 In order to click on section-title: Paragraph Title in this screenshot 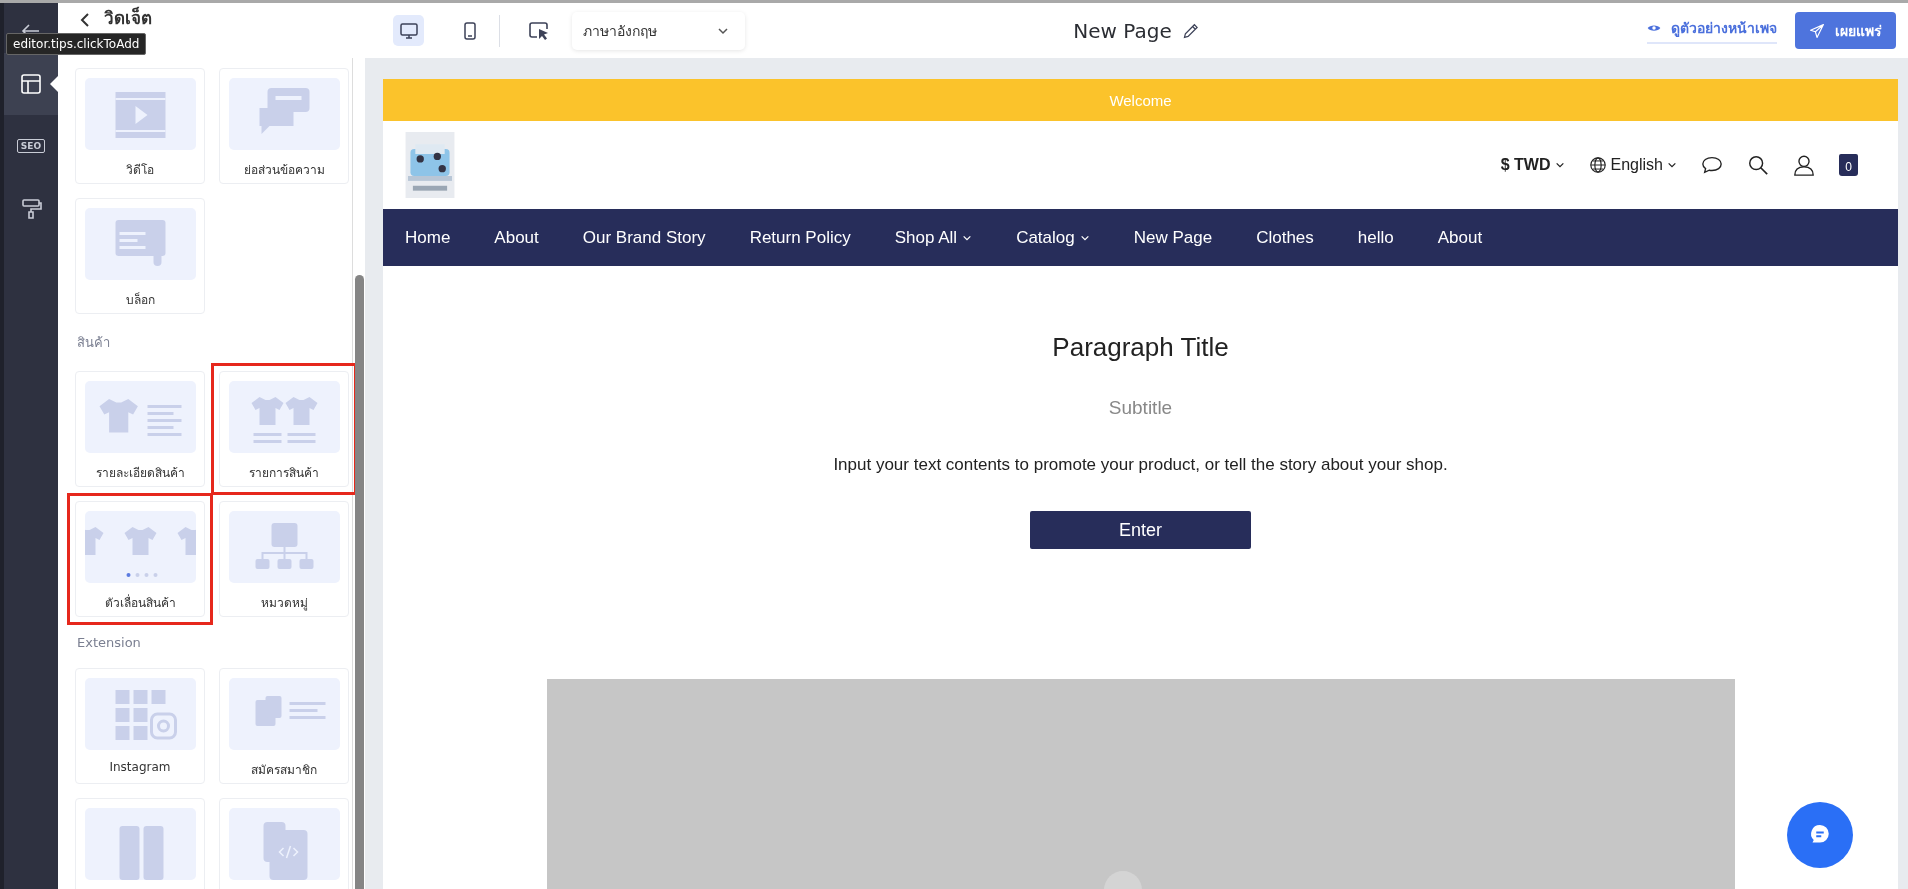, I will do `click(1140, 347)`.